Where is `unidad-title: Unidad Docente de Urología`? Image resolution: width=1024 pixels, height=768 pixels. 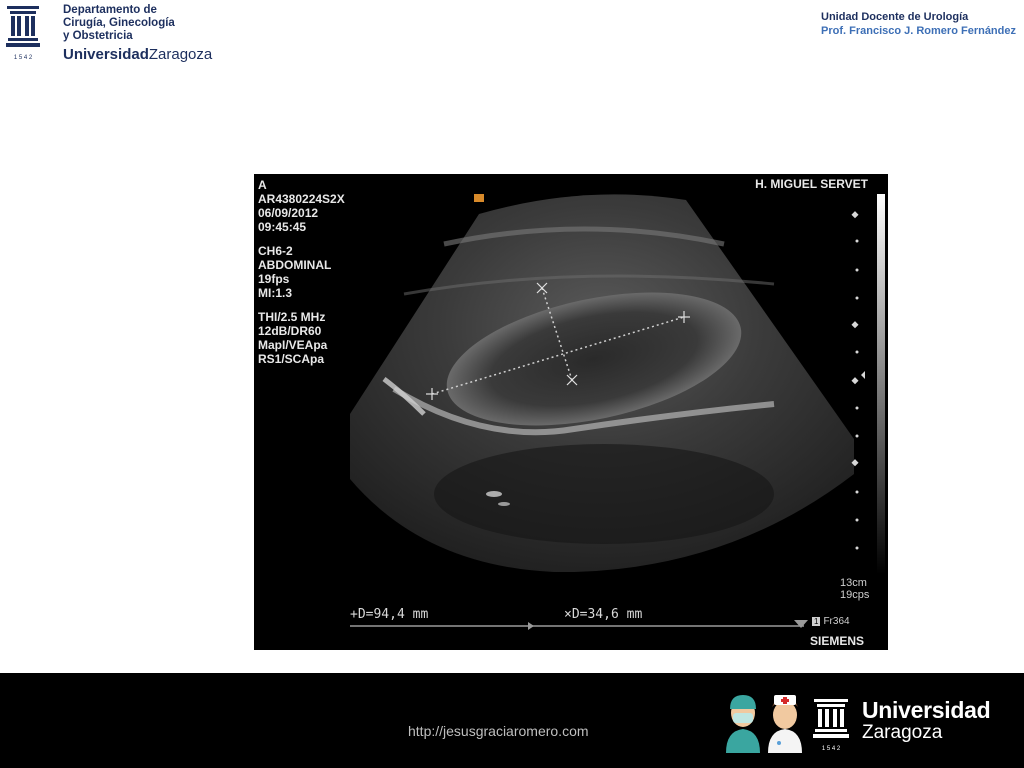
unidad-title: Unidad Docente de Urología is located at coordinates (895, 17).